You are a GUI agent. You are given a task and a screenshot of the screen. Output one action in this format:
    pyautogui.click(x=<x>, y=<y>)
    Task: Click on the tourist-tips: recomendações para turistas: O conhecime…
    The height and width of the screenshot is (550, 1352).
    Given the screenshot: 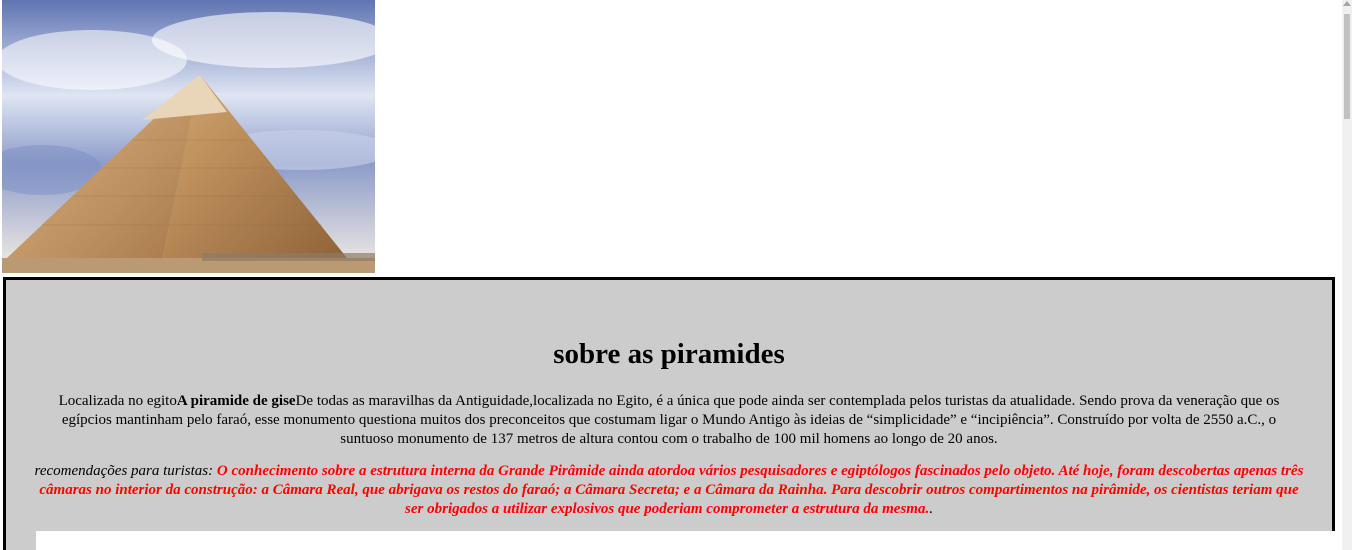 What is the action you would take?
    pyautogui.click(x=669, y=490)
    